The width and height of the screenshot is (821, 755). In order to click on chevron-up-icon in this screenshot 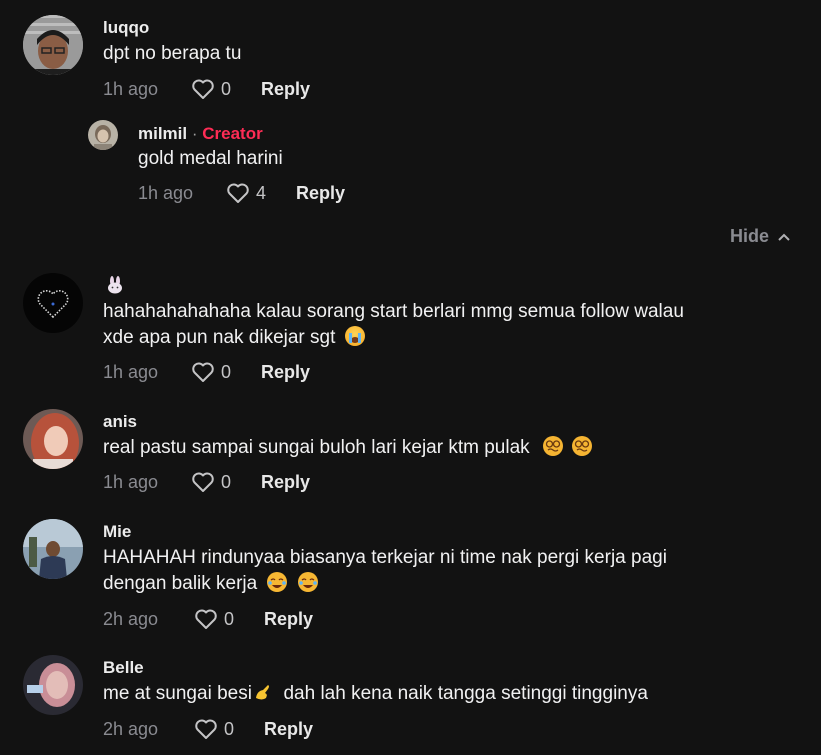, I will do `click(784, 237)`.